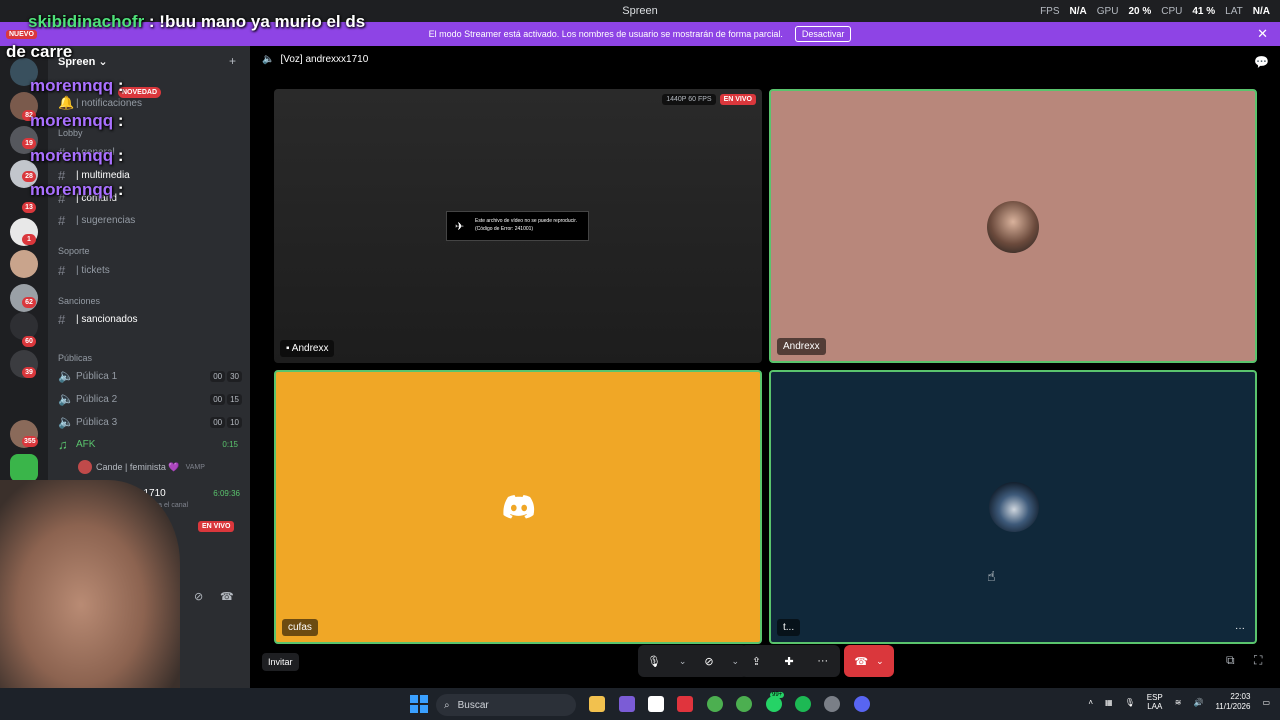 Image resolution: width=1280 pixels, height=720 pixels. I want to click on category-soporte: Soporte, so click(74, 251).